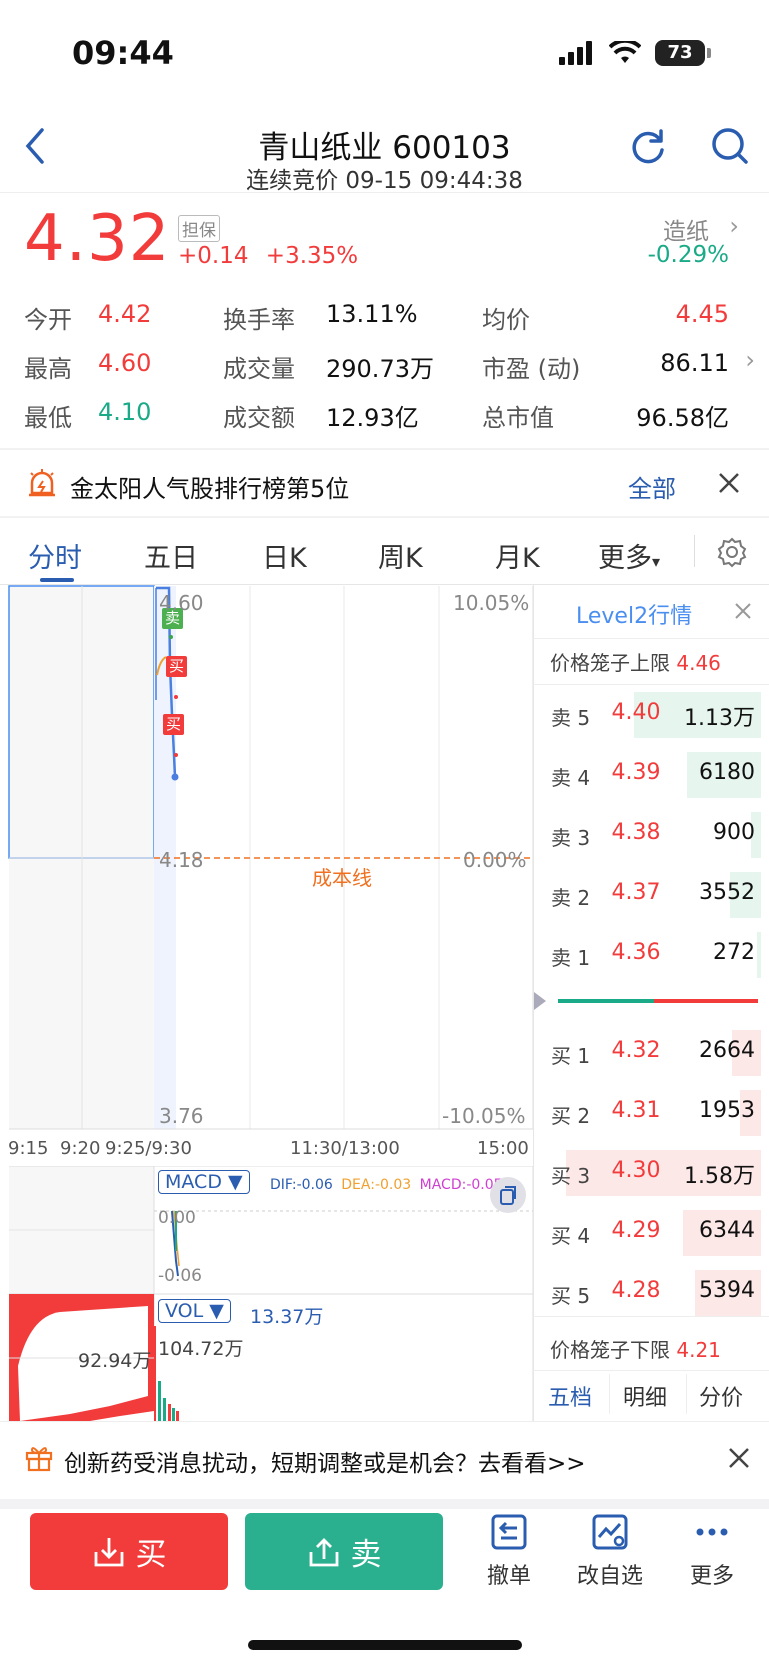  I want to click on pct-axis-mid: 0.00%, so click(495, 860).